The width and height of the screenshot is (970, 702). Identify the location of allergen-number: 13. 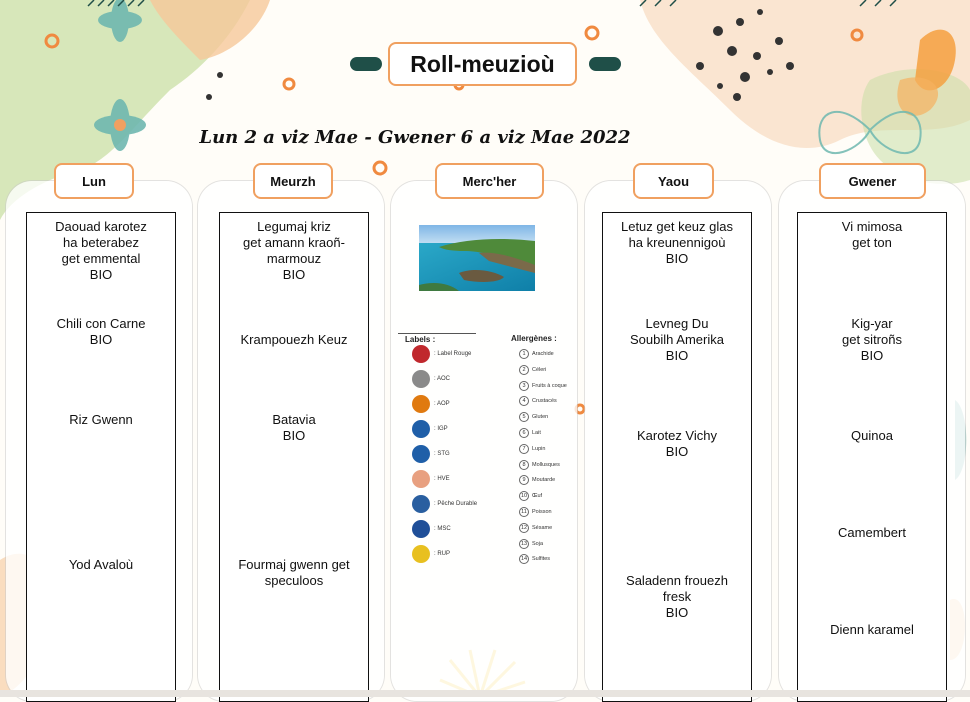
(524, 543).